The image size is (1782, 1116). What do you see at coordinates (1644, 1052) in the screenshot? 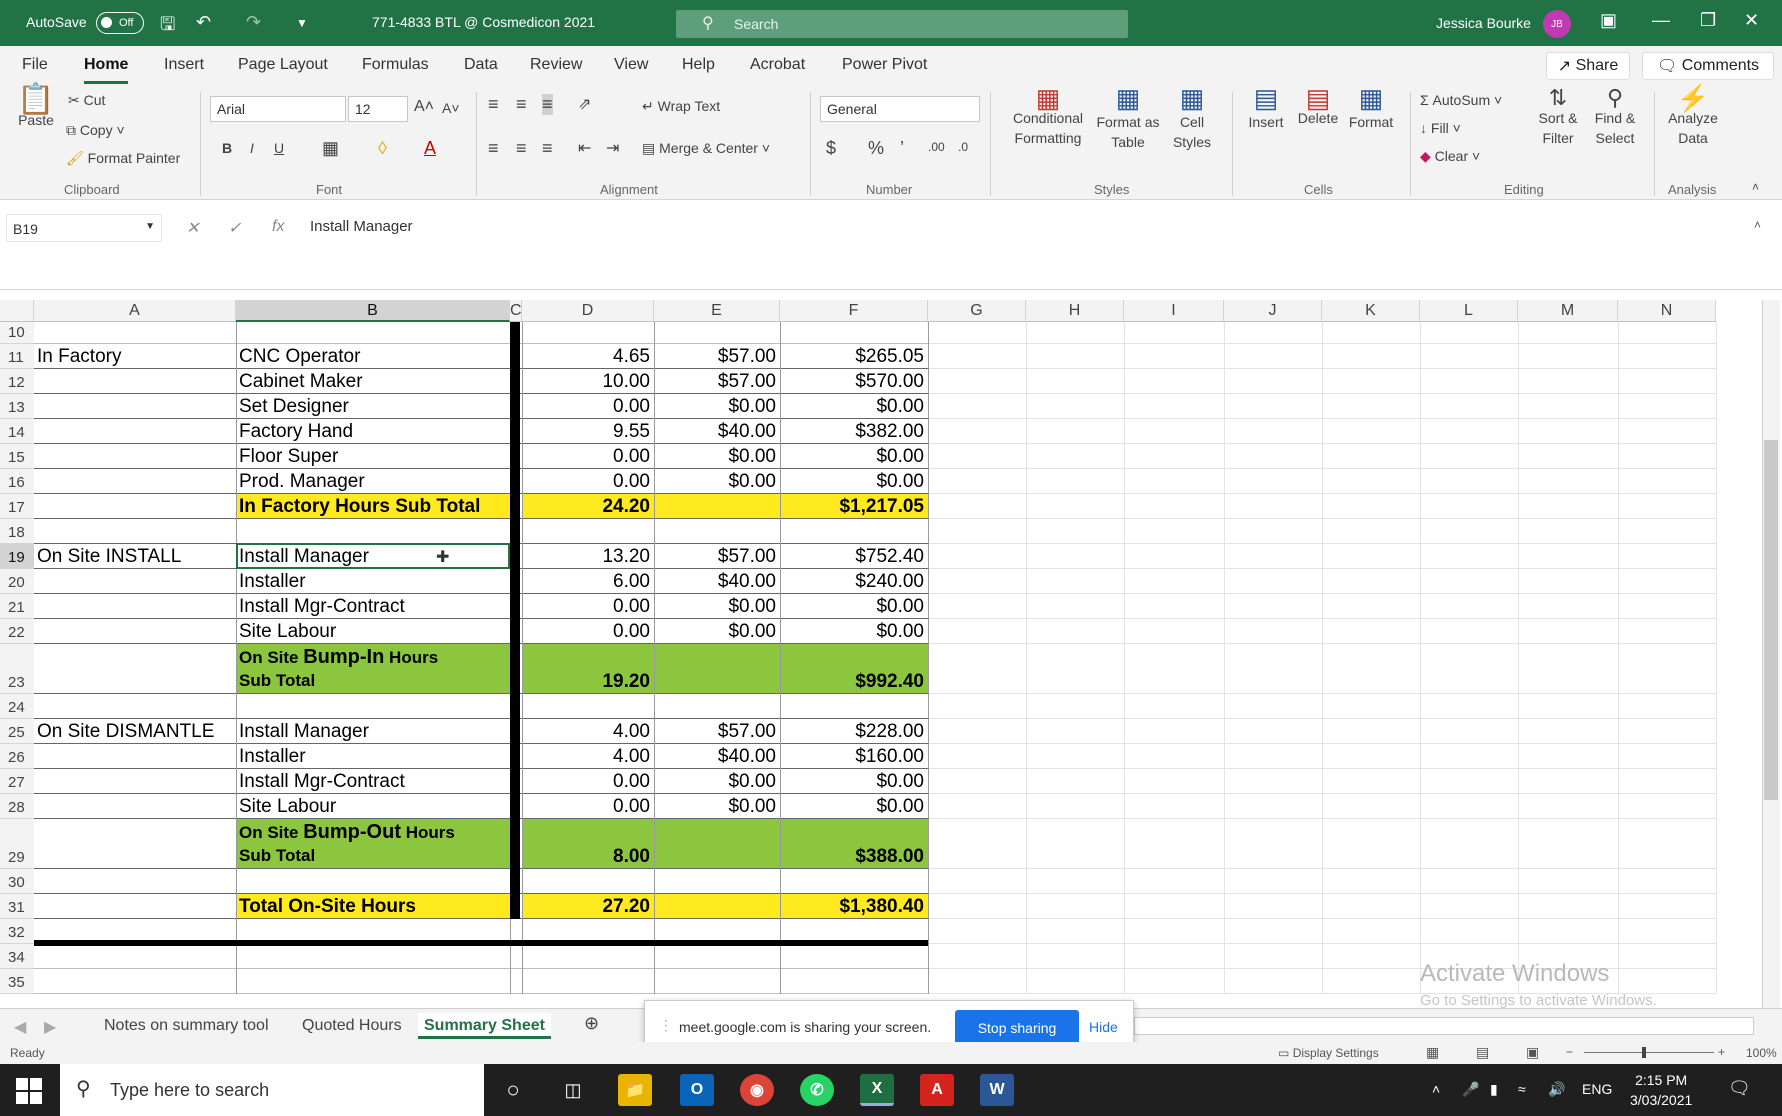
I see `zoom-slider-thumb` at bounding box center [1644, 1052].